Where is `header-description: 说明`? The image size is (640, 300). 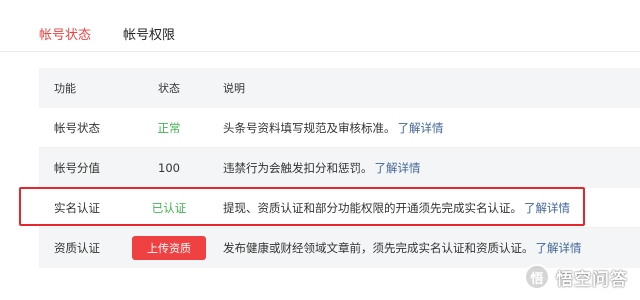 header-description: 说明 is located at coordinates (234, 88).